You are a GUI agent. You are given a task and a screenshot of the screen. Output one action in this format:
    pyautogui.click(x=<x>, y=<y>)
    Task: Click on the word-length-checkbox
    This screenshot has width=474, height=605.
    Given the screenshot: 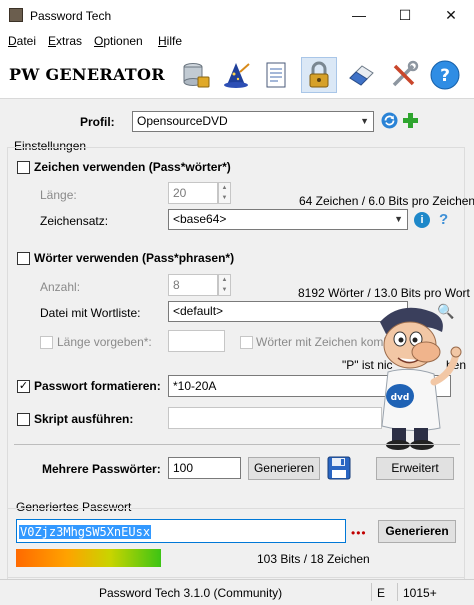 What is the action you would take?
    pyautogui.click(x=46, y=342)
    